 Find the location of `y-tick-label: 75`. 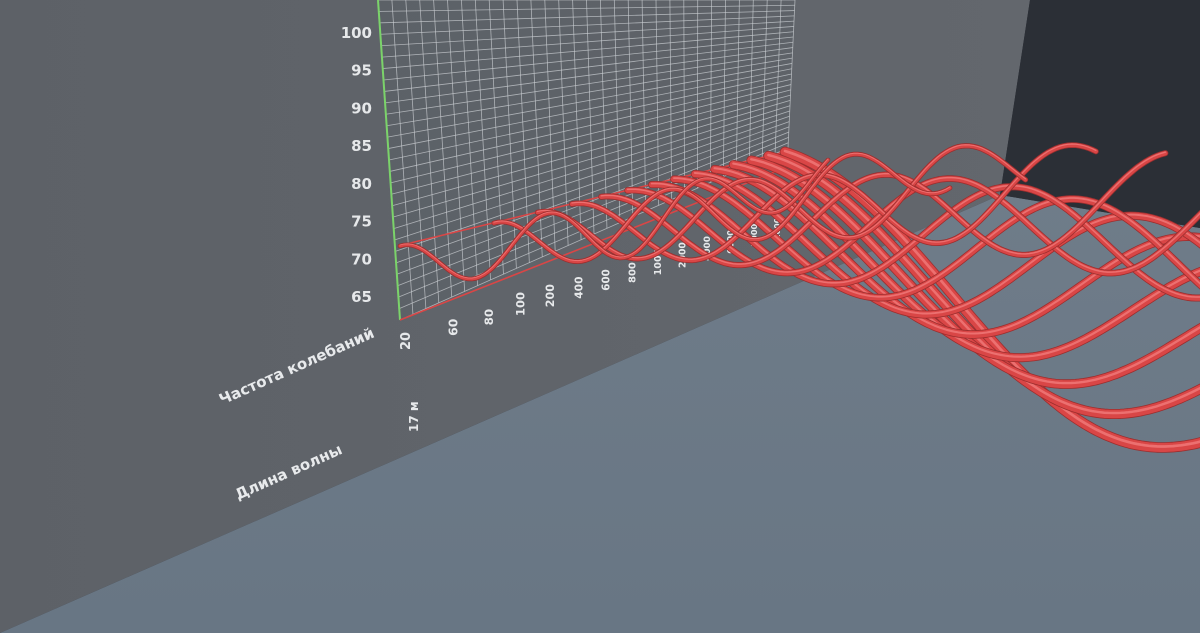

y-tick-label: 75 is located at coordinates (361, 222).